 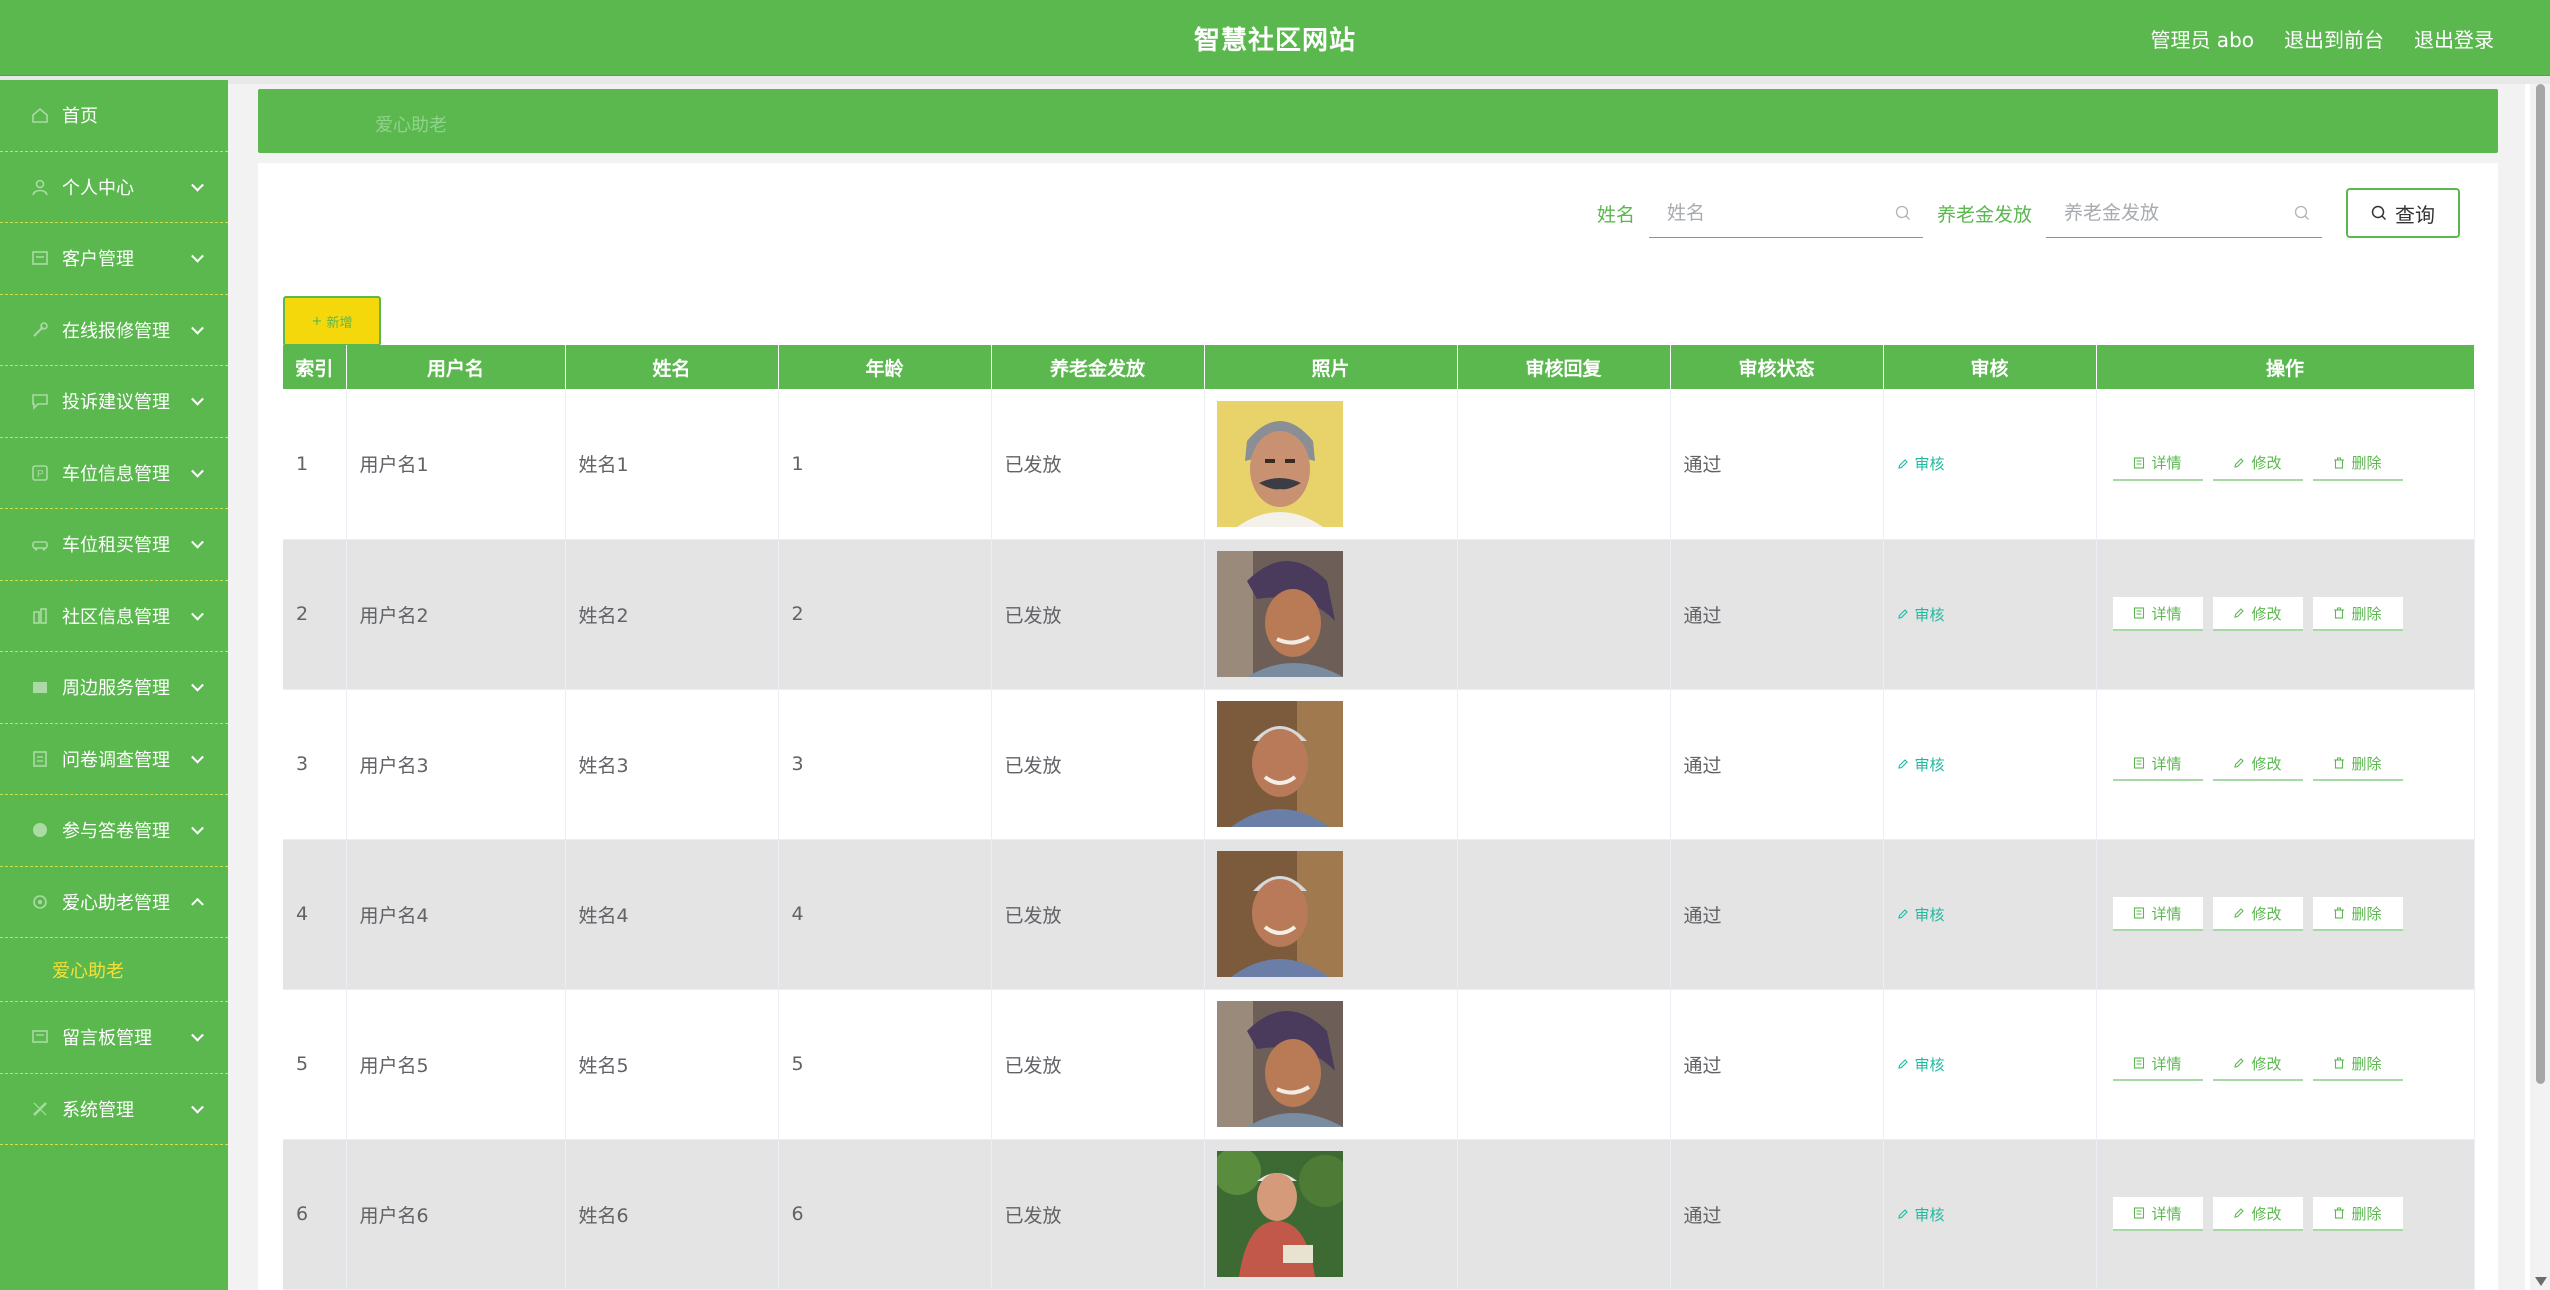 I want to click on admin-user-label: 管理员 abo, so click(x=2202, y=38).